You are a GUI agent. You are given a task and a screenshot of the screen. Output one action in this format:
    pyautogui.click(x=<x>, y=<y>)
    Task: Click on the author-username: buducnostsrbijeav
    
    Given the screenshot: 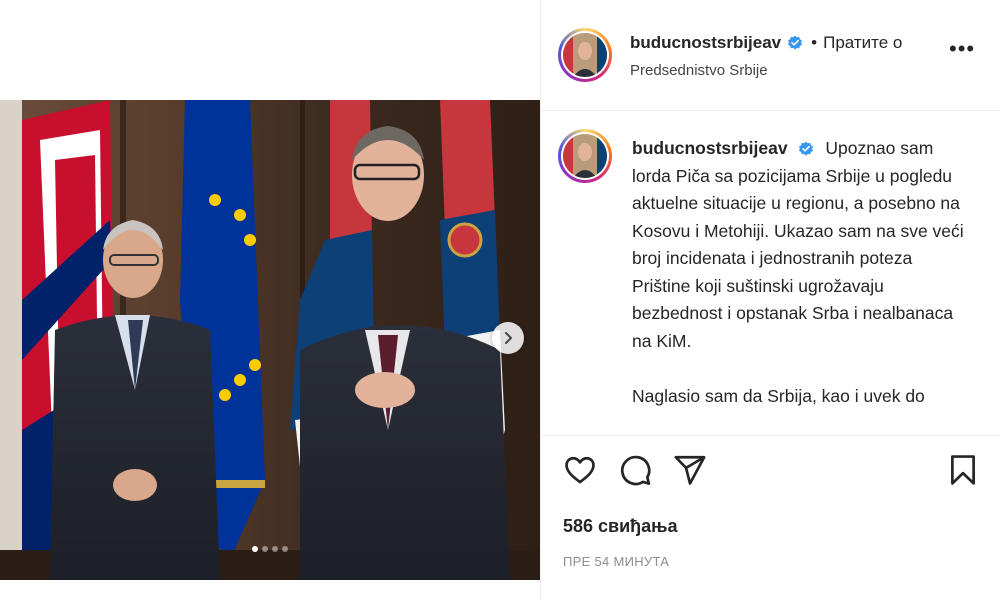 What is the action you would take?
    pyautogui.click(x=705, y=43)
    